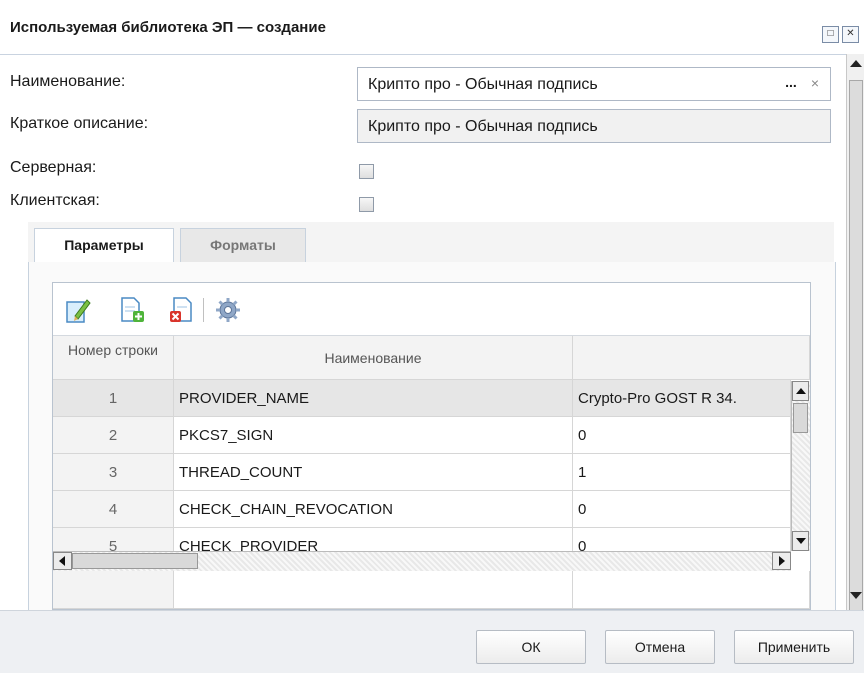  I want to click on table-row: 3 THREAD_COUNT 1, so click(431, 472).